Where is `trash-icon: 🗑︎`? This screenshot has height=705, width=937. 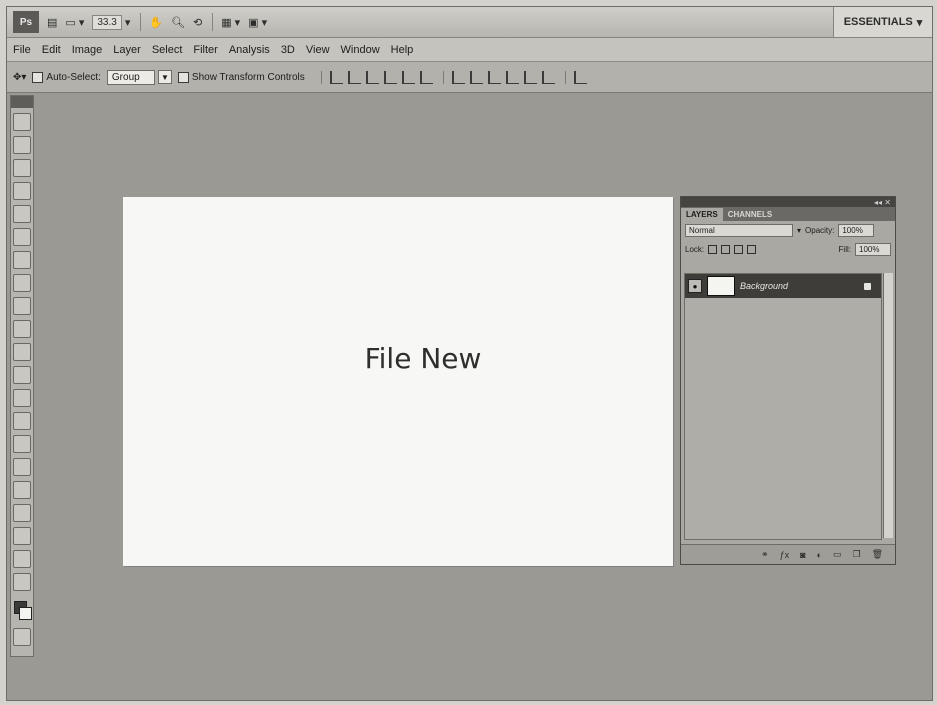 trash-icon: 🗑︎ is located at coordinates (877, 554).